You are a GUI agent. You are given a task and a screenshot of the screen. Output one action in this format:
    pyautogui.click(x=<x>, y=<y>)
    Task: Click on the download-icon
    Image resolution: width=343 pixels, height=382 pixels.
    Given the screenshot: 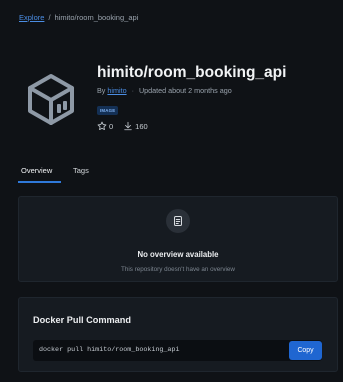 What is the action you would take?
    pyautogui.click(x=128, y=126)
    